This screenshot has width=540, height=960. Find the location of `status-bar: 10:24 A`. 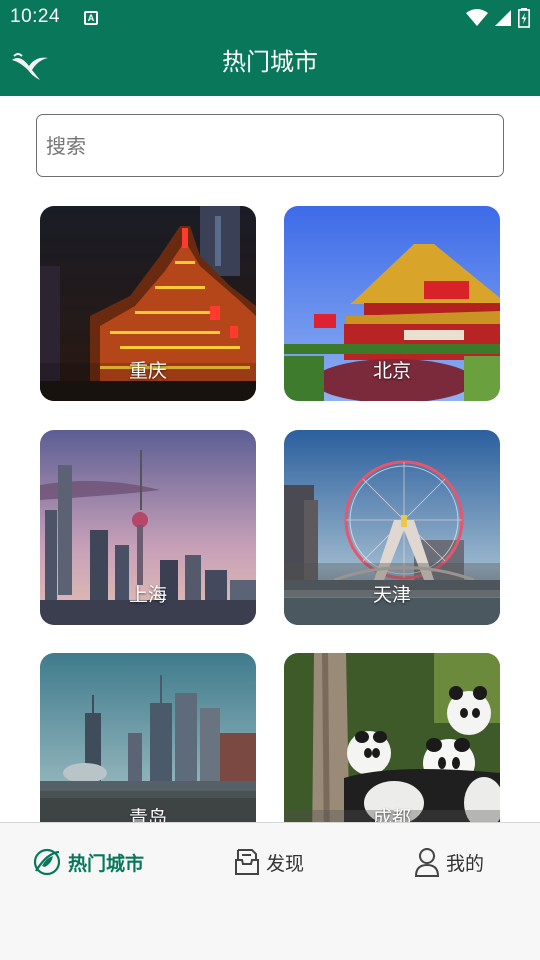

status-bar: 10:24 A is located at coordinates (270, 18).